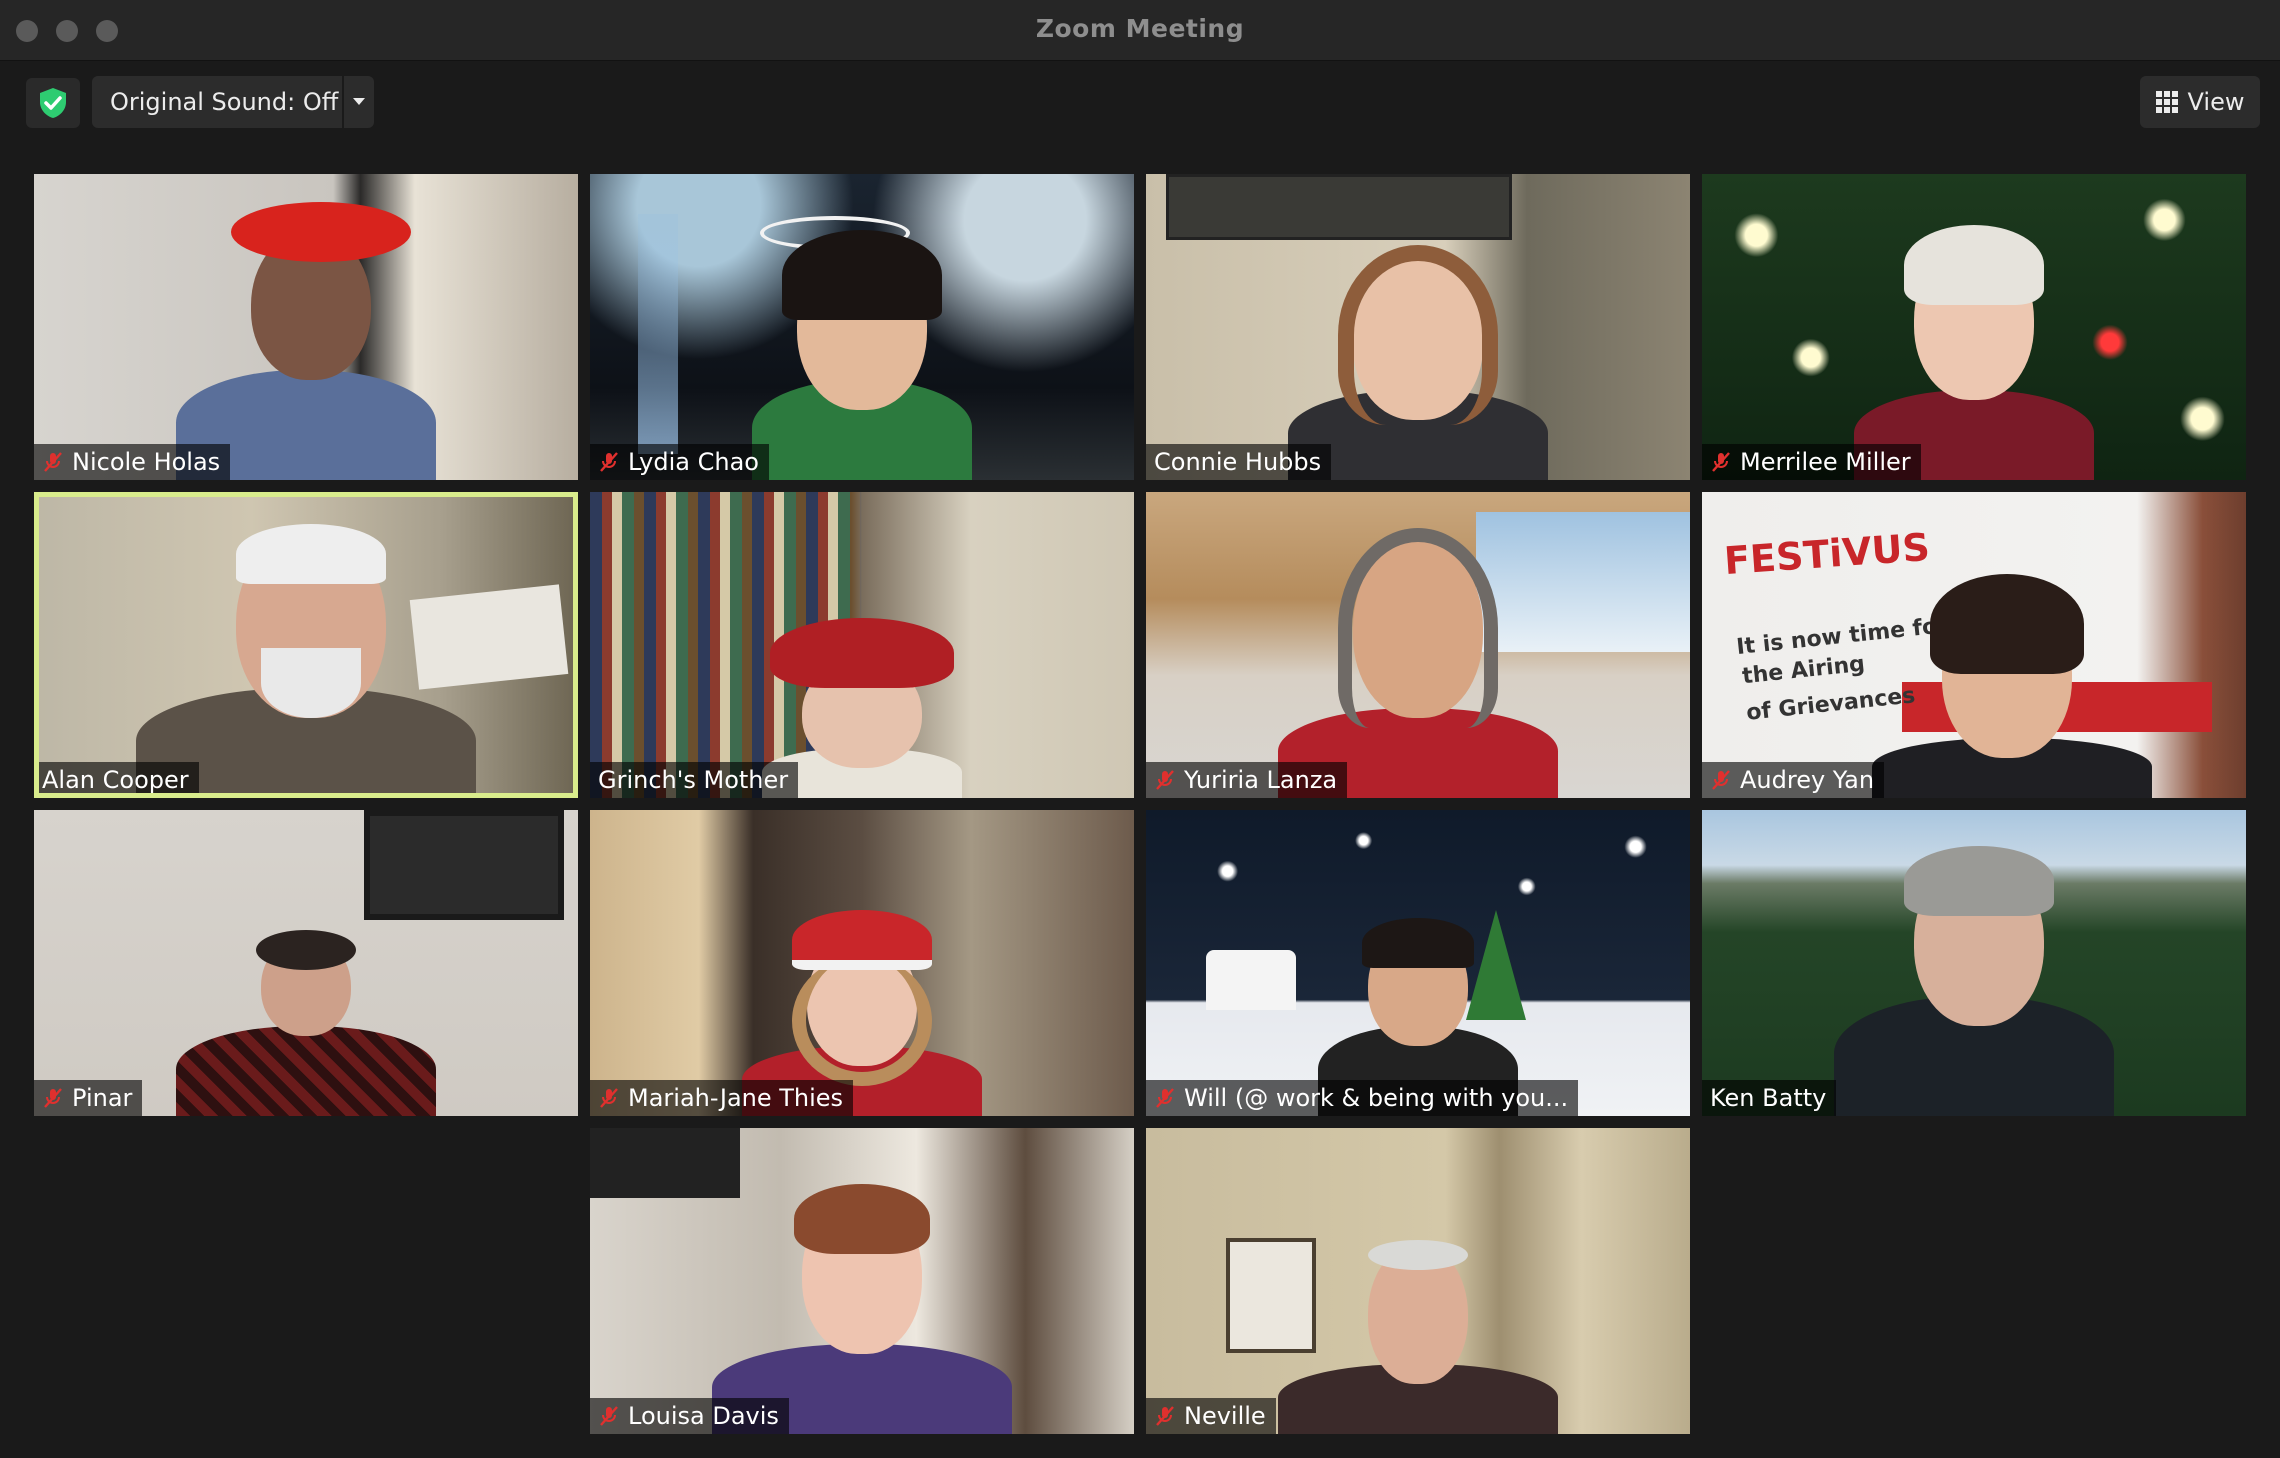  I want to click on view-label: View, so click(2216, 102).